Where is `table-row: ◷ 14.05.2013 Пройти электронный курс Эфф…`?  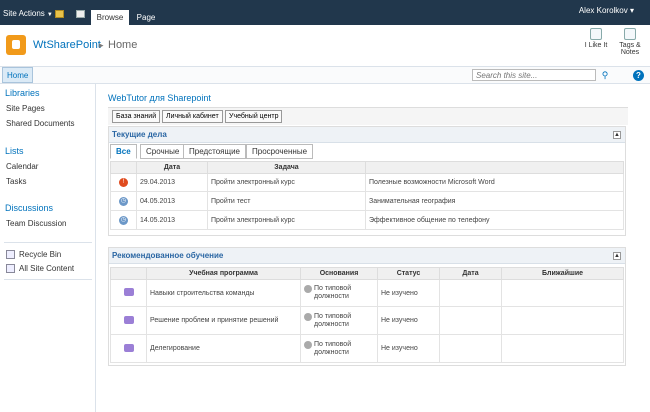 table-row: ◷ 14.05.2013 Пройти электронный курс Эфф… is located at coordinates (367, 220).